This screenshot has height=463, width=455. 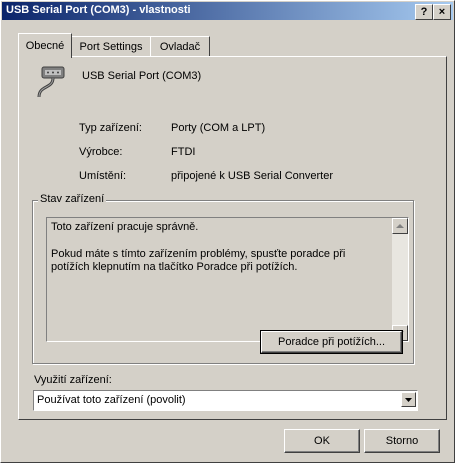 What do you see at coordinates (252, 176) in the screenshot?
I see `location-value: připojené k USB Serial Converter` at bounding box center [252, 176].